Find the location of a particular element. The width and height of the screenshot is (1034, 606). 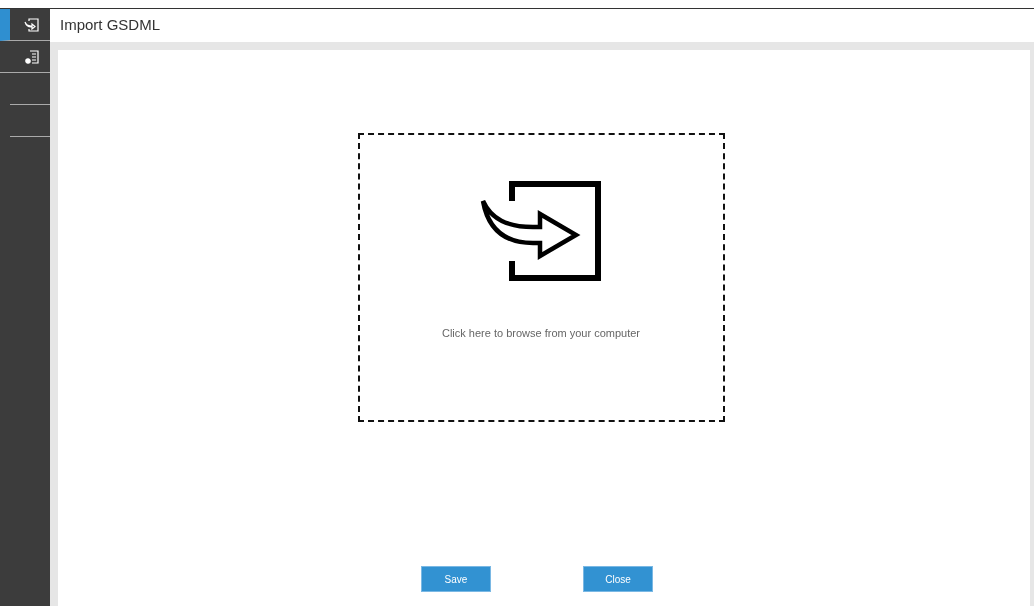

save-button: Save is located at coordinates (456, 579).